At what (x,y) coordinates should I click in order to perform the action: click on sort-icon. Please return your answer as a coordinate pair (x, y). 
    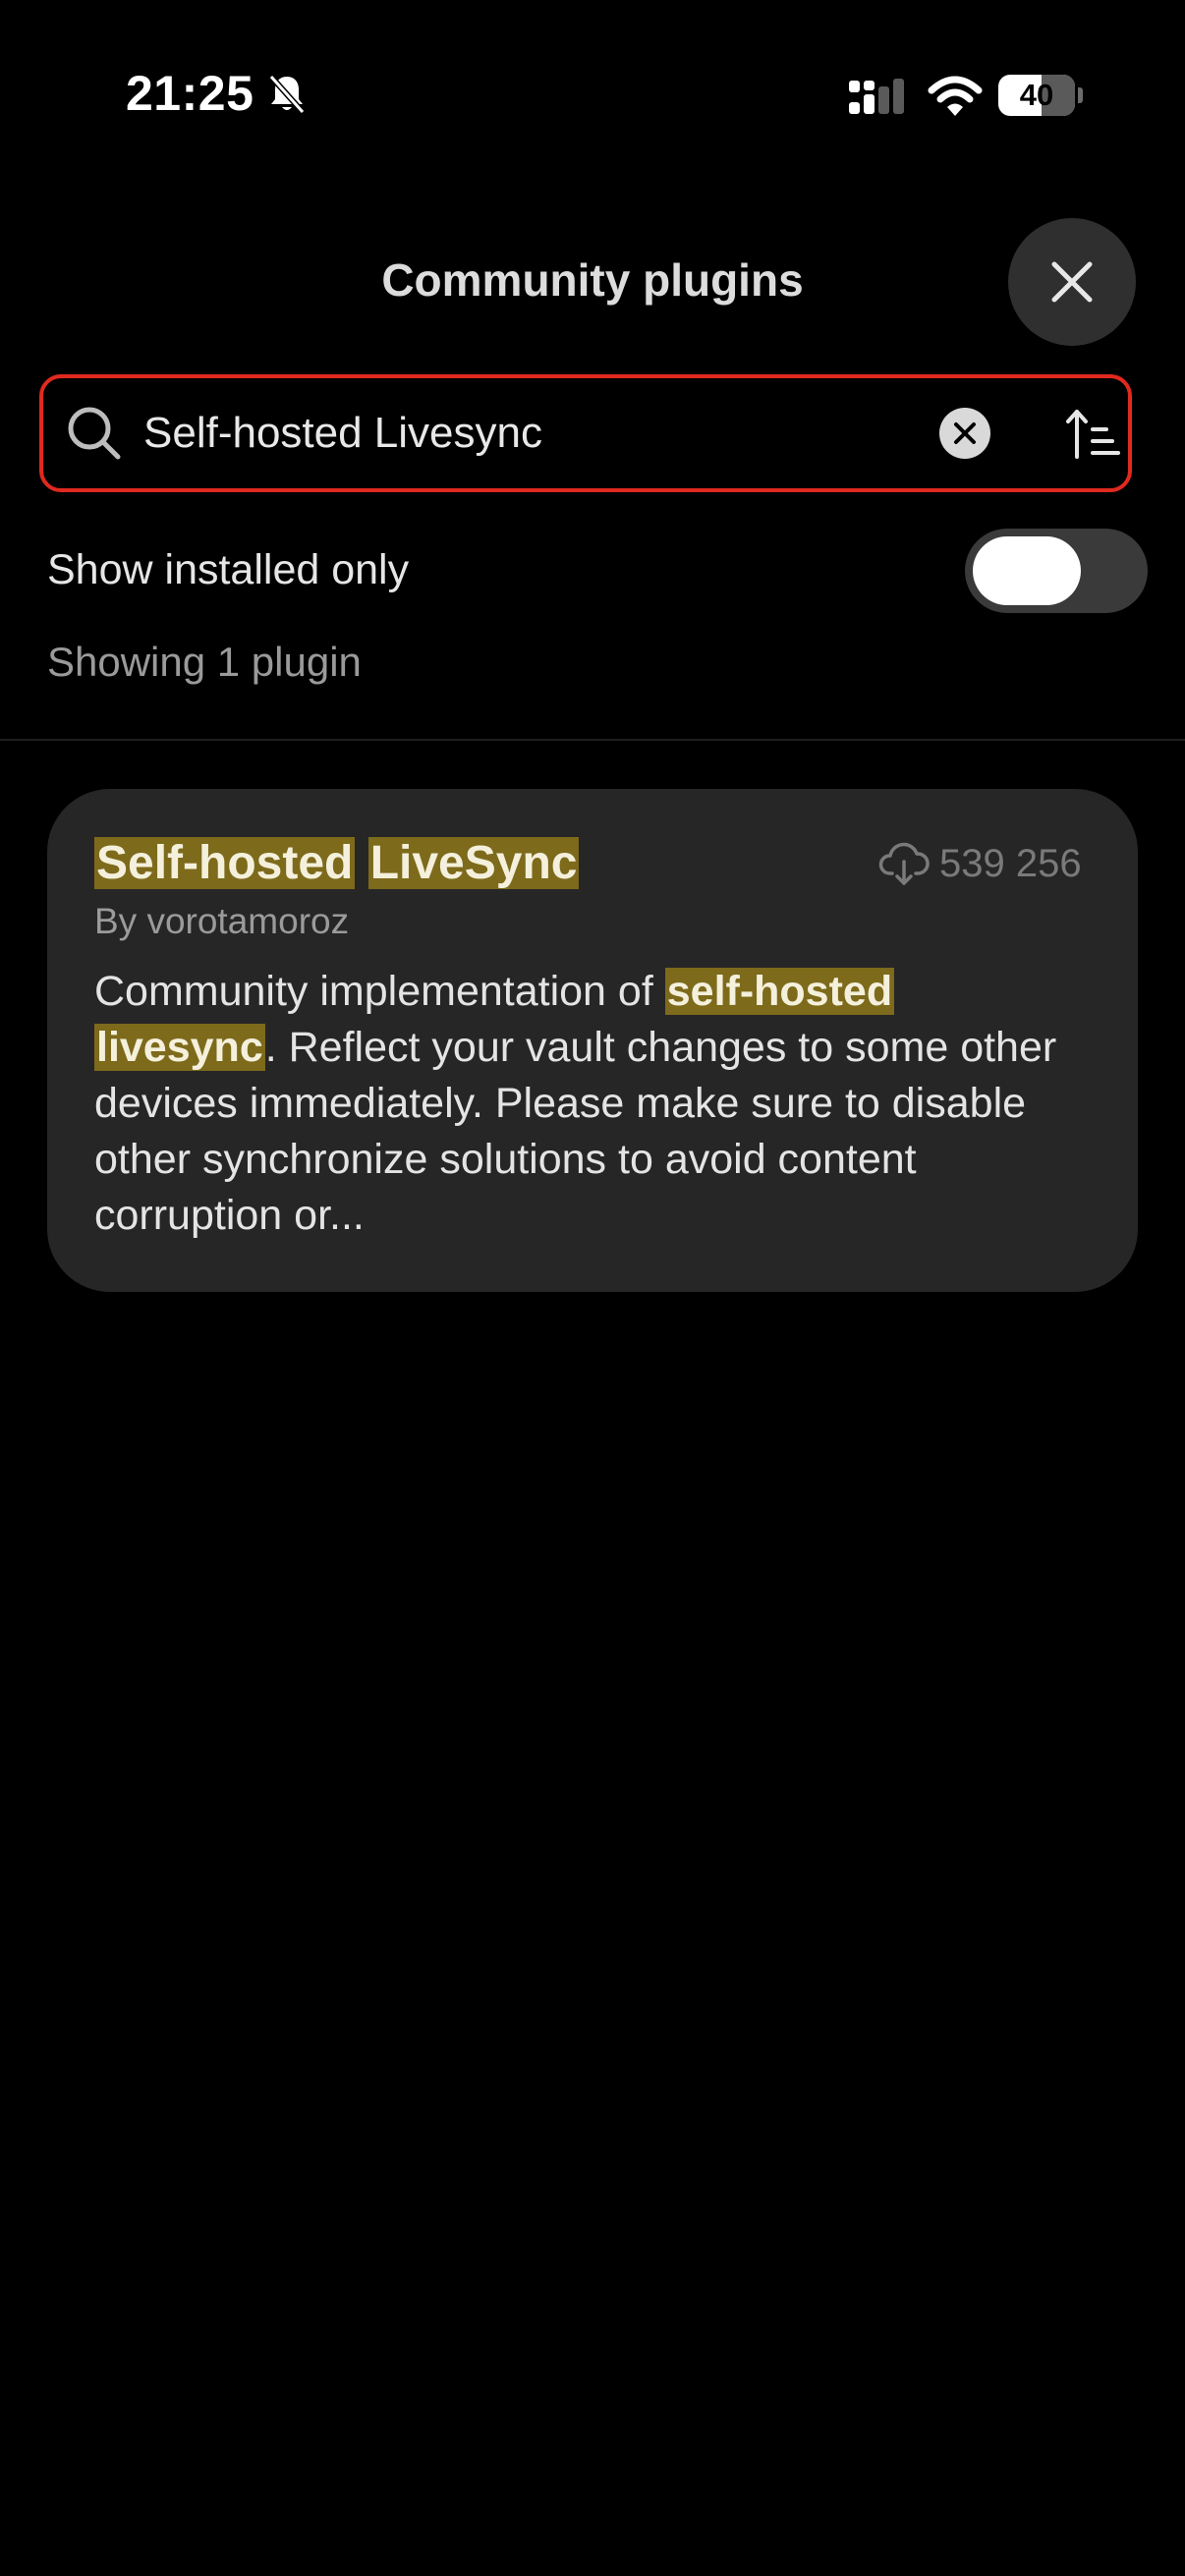
    Looking at the image, I should click on (1093, 434).